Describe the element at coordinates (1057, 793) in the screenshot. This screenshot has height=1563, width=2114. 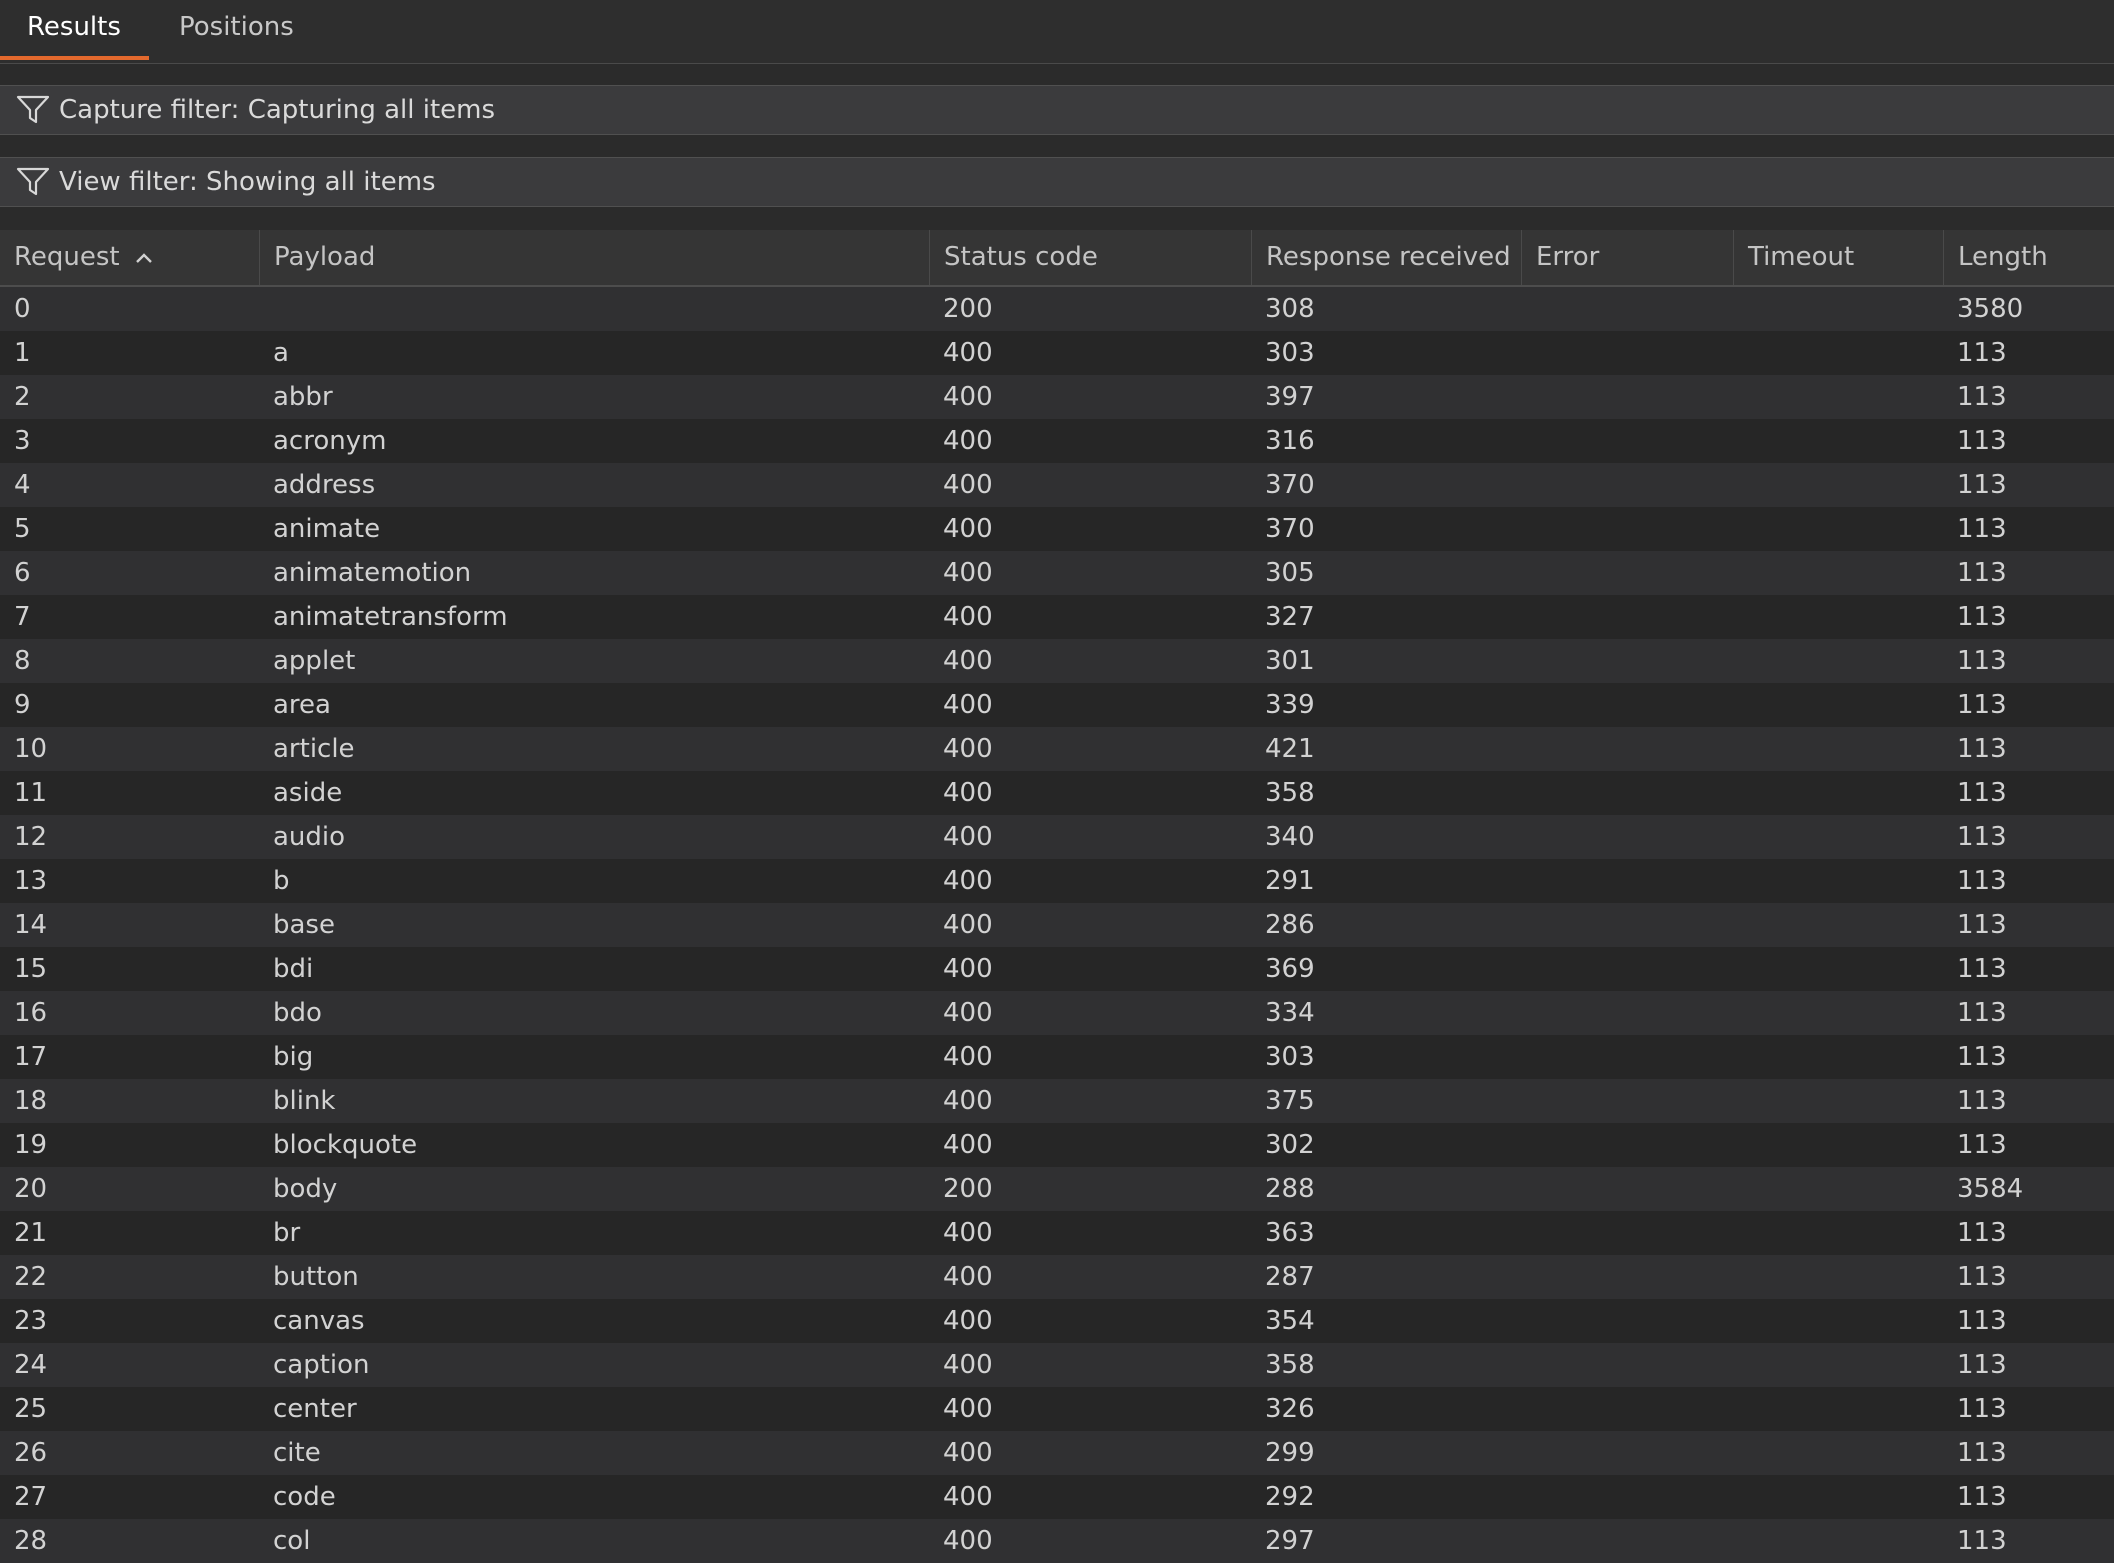
I see `table-row: 11 aside 400 358 113` at that location.